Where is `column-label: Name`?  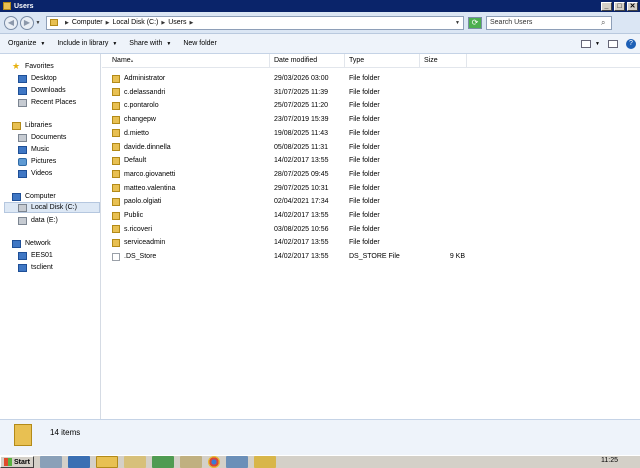
column-label: Name is located at coordinates (121, 60).